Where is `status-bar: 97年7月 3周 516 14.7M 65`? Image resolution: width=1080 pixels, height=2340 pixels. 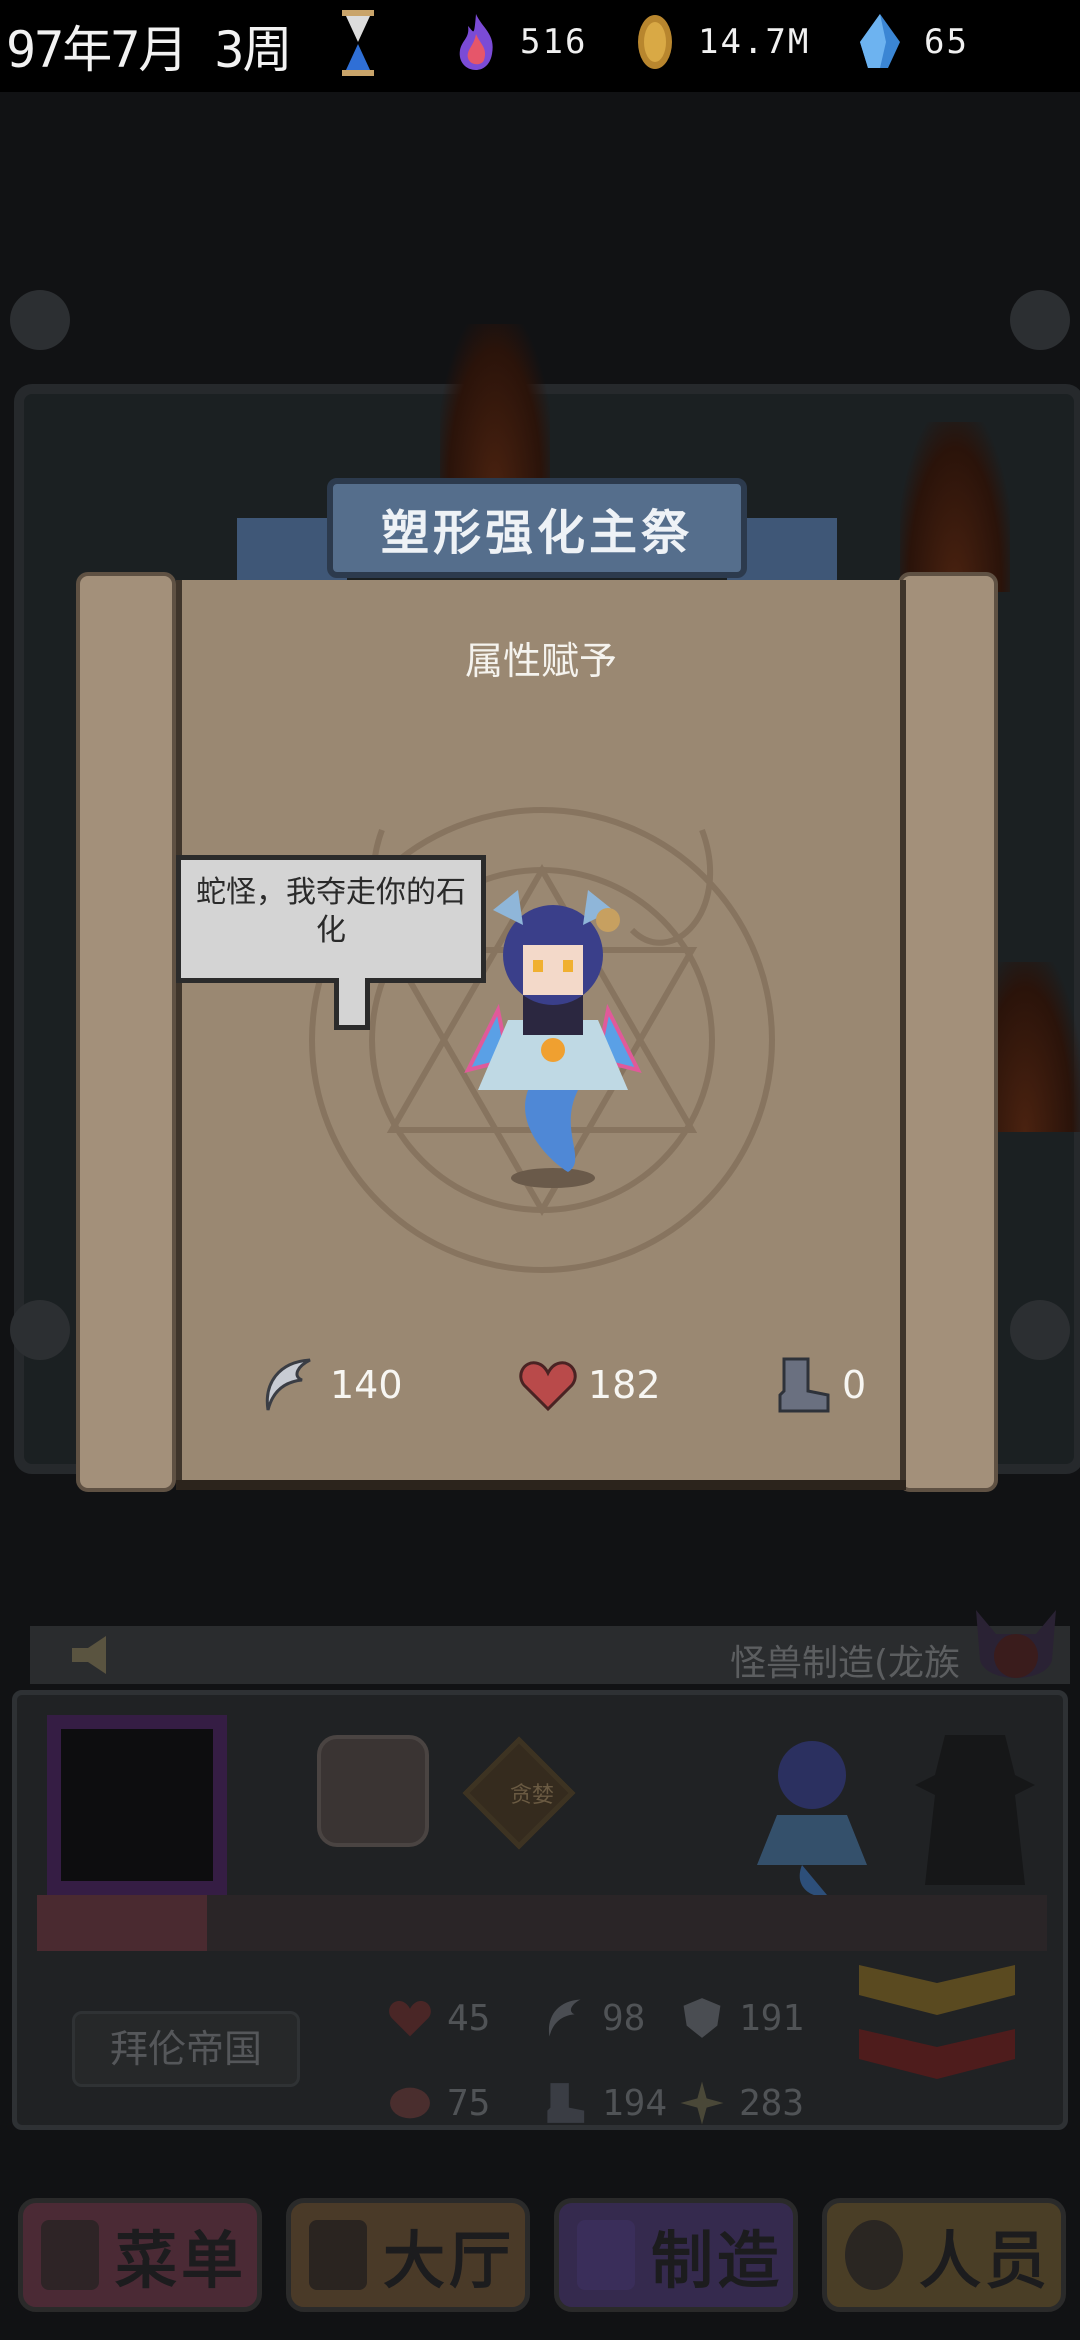 status-bar: 97年7月 3周 516 14.7M 65 is located at coordinates (540, 46).